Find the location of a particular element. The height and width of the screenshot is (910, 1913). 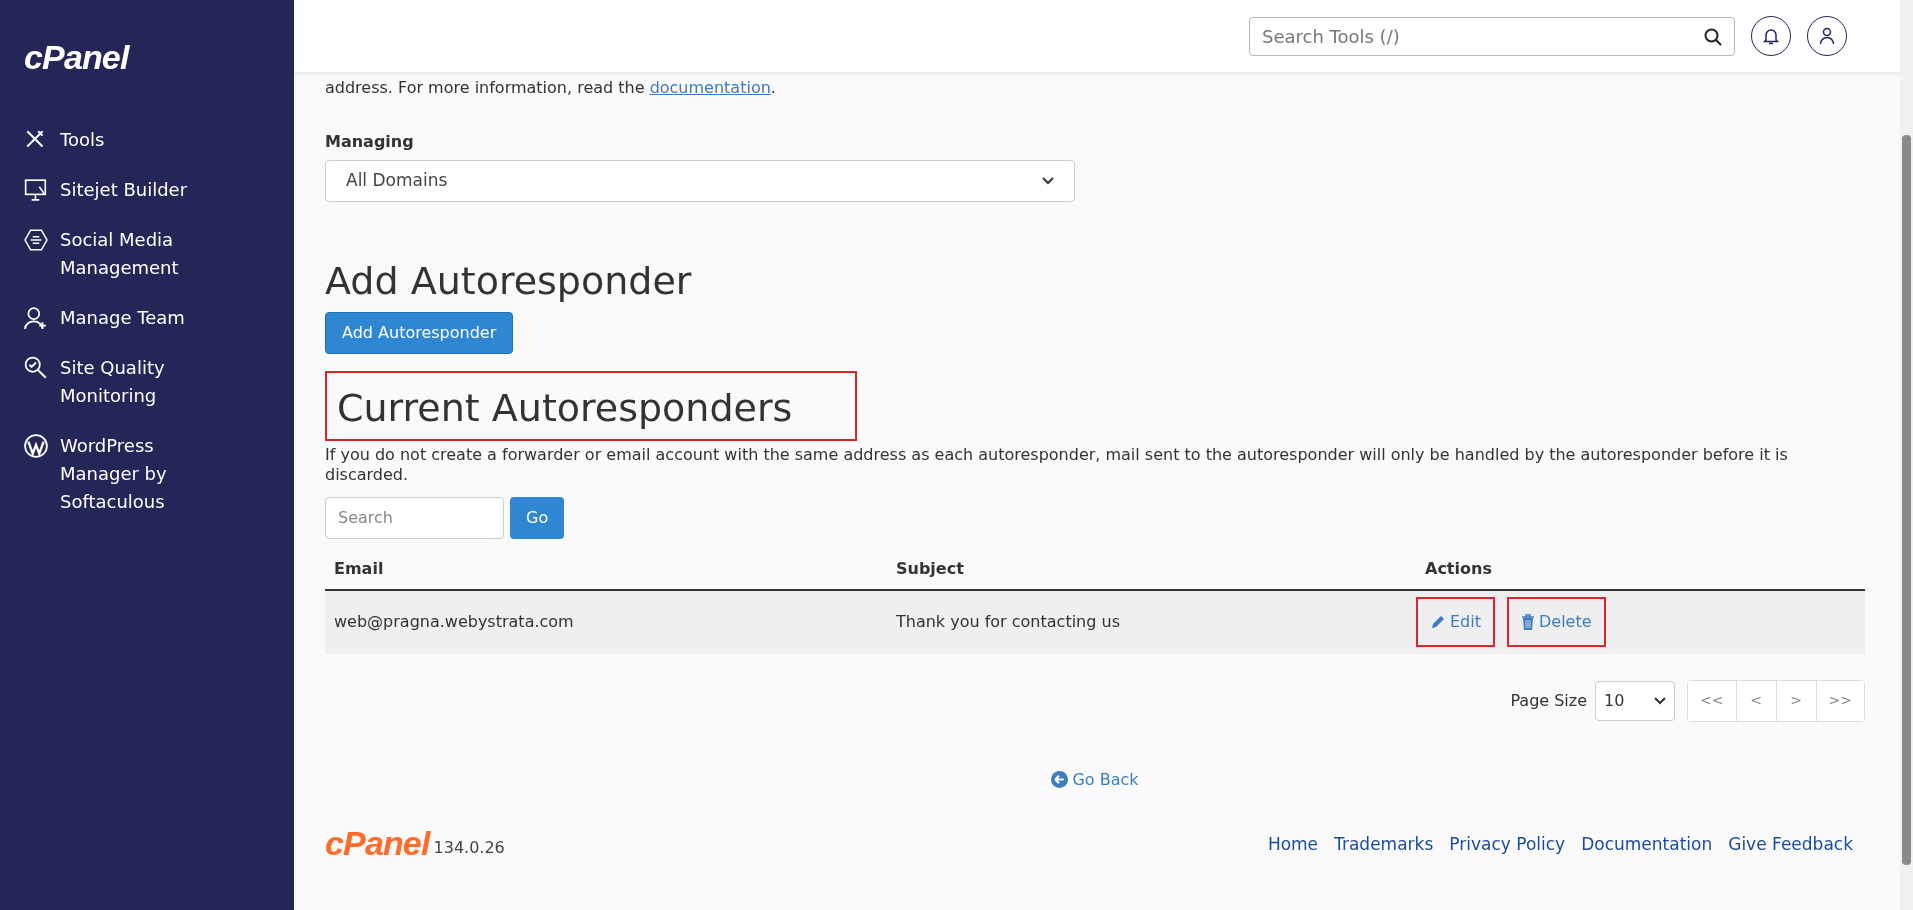

footer-link: Privacy Policy is located at coordinates (1507, 845).